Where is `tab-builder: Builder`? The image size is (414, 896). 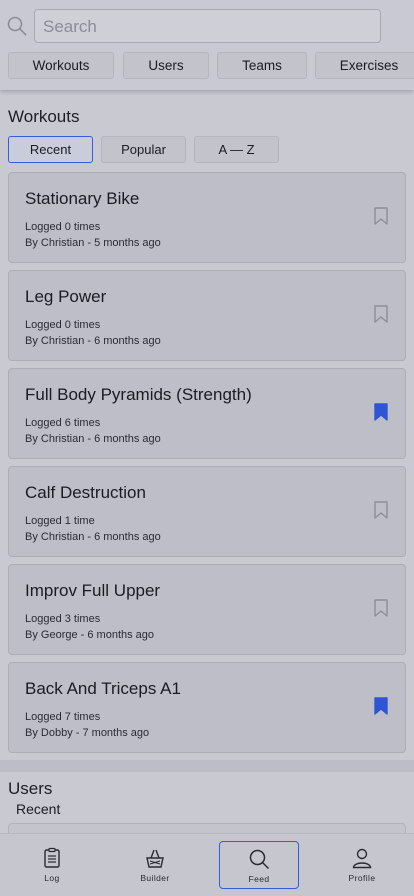 tab-builder: Builder is located at coordinates (155, 865).